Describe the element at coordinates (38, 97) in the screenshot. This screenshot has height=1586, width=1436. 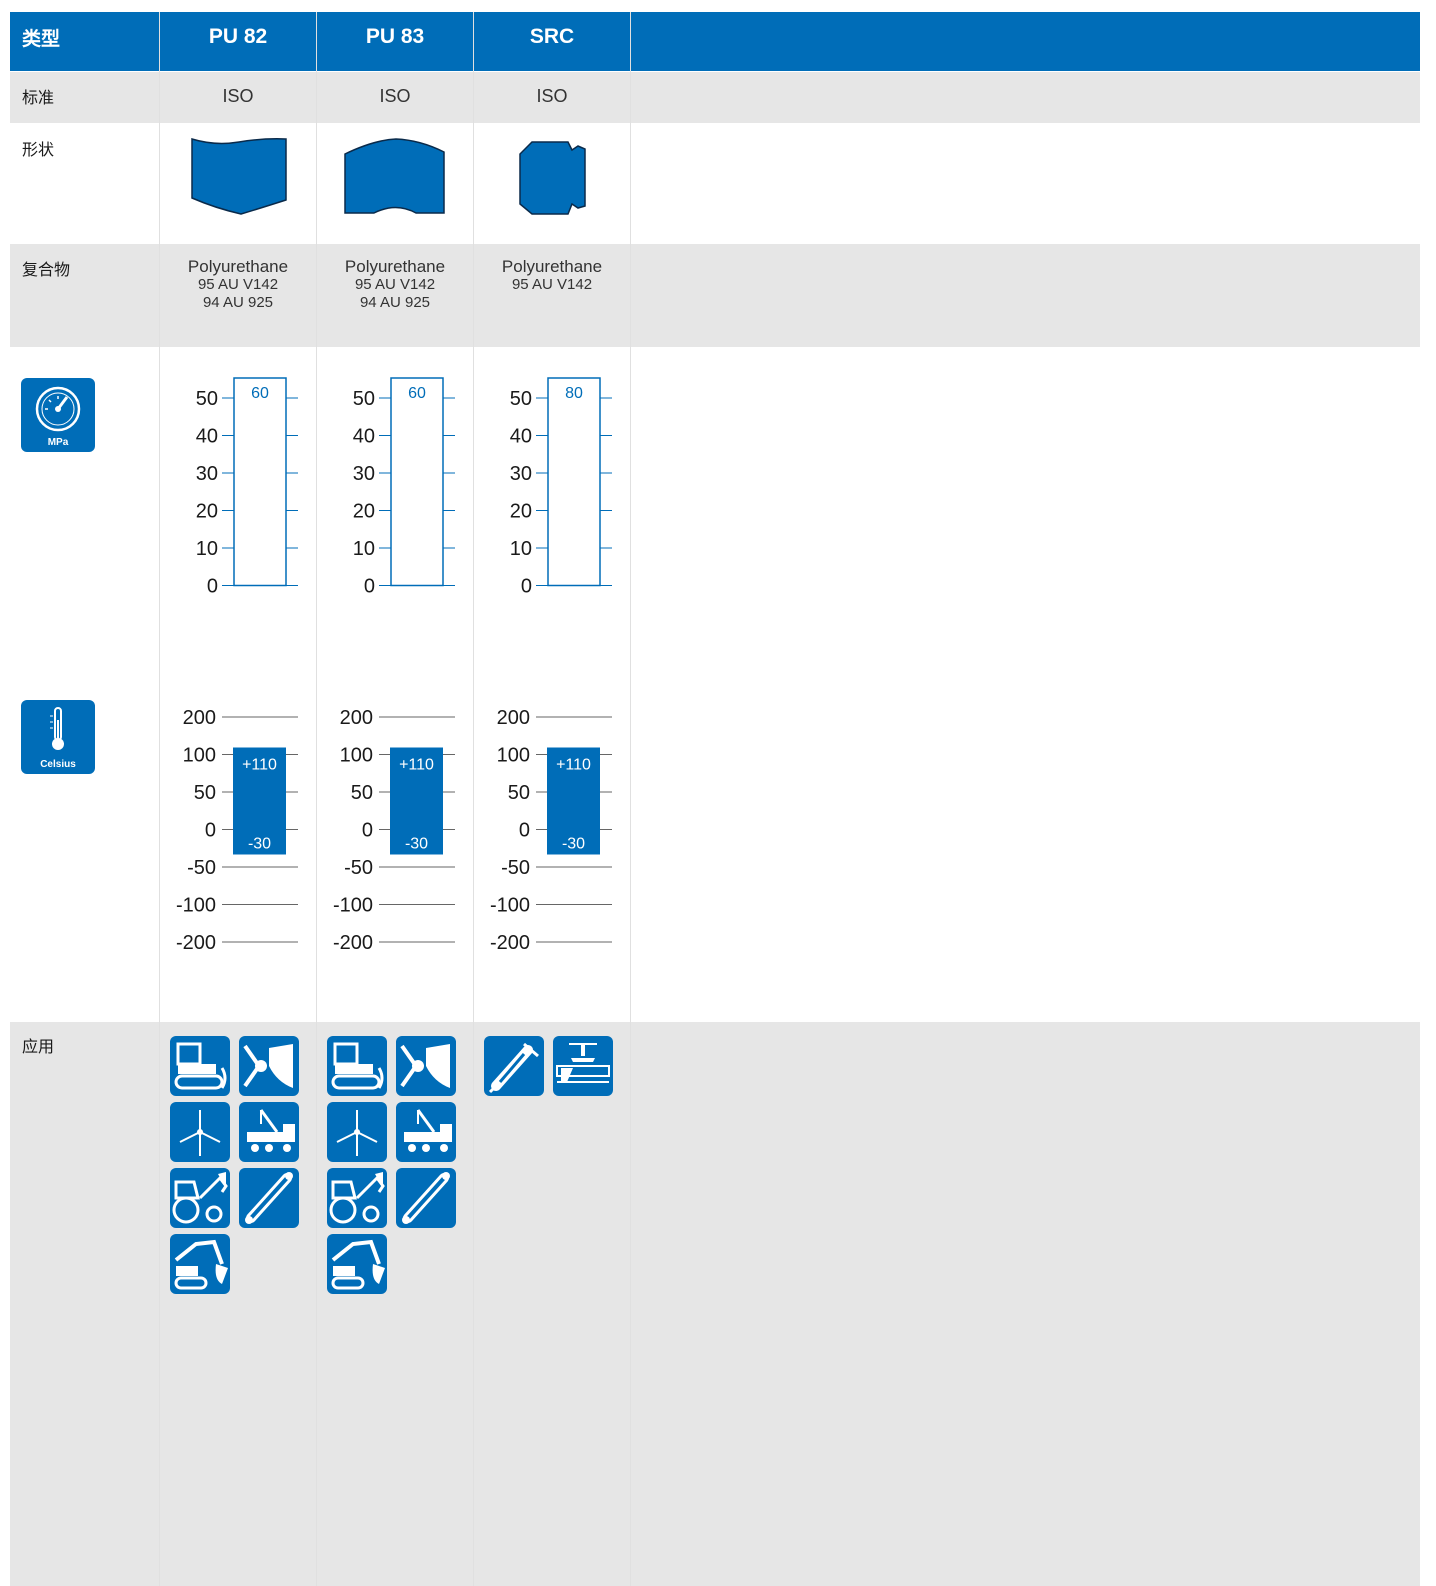
I see `standard-row-label: 标准` at that location.